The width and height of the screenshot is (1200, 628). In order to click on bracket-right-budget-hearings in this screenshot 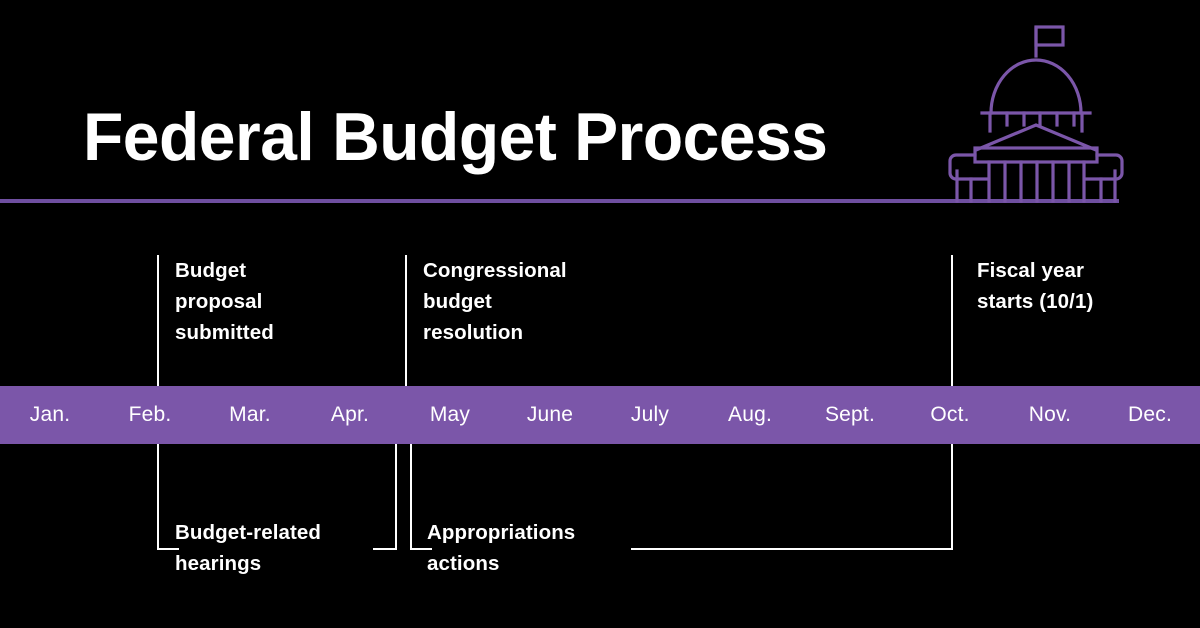, I will do `click(396, 497)`.